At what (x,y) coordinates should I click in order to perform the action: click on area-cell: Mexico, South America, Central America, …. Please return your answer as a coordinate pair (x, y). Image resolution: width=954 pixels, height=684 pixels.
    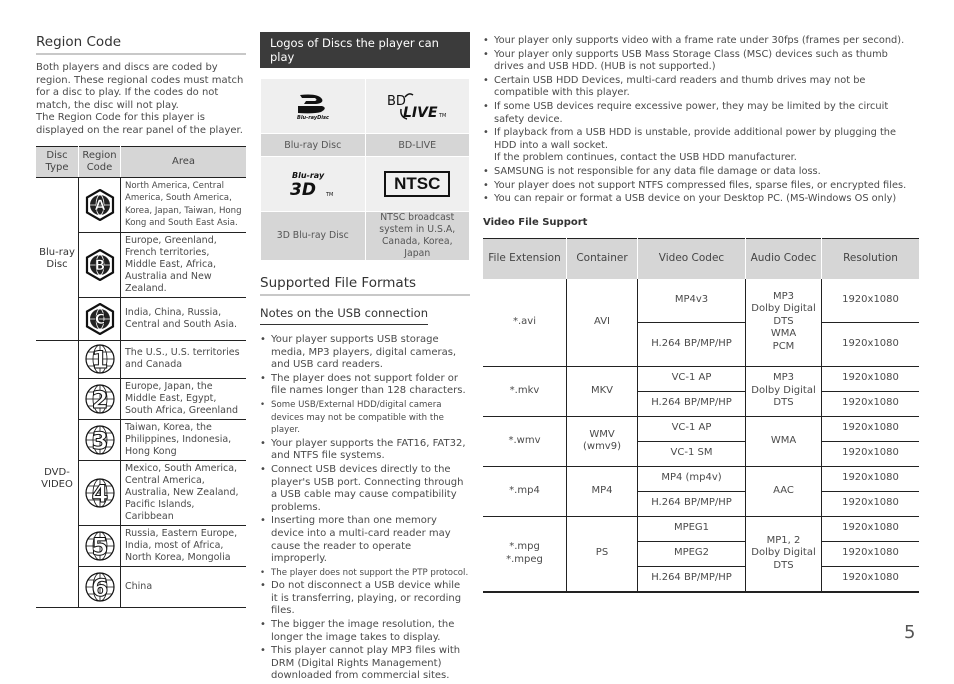
    Looking at the image, I should click on (183, 493).